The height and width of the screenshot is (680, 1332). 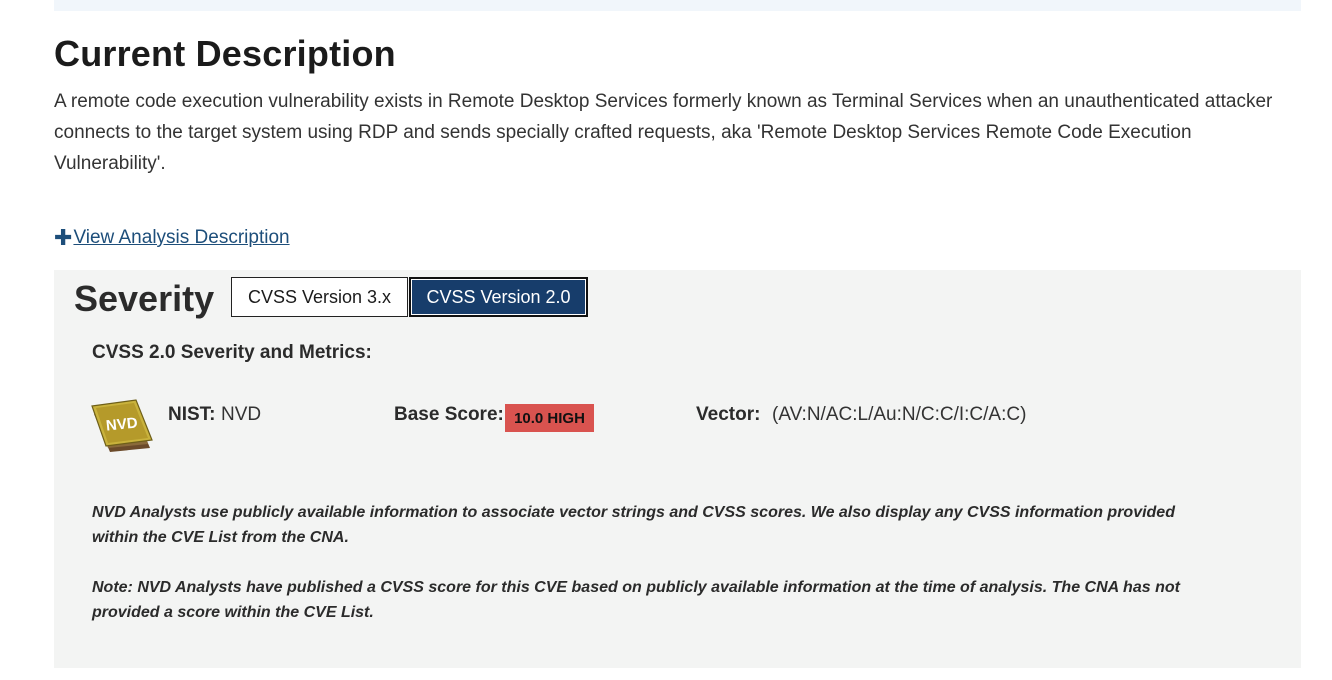 I want to click on base-score-label: Base Score:, so click(x=449, y=414).